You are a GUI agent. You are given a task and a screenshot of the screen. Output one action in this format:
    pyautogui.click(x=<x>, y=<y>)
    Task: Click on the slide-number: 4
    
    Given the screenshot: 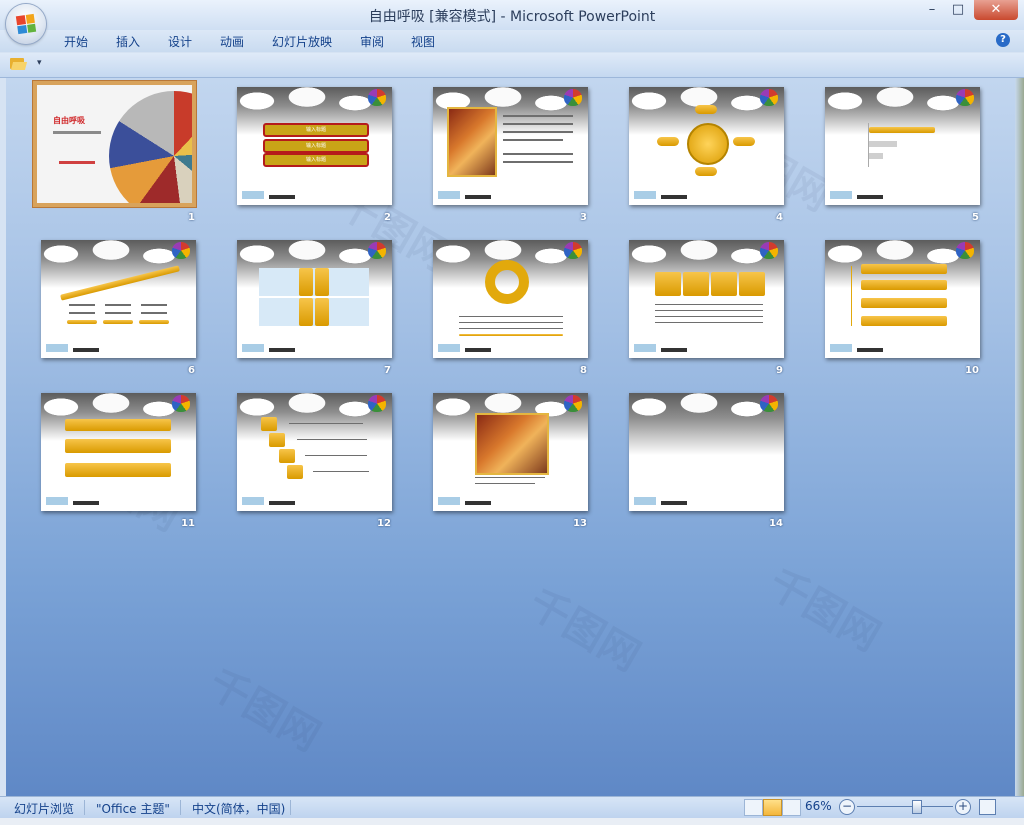 What is the action you would take?
    pyautogui.click(x=779, y=217)
    